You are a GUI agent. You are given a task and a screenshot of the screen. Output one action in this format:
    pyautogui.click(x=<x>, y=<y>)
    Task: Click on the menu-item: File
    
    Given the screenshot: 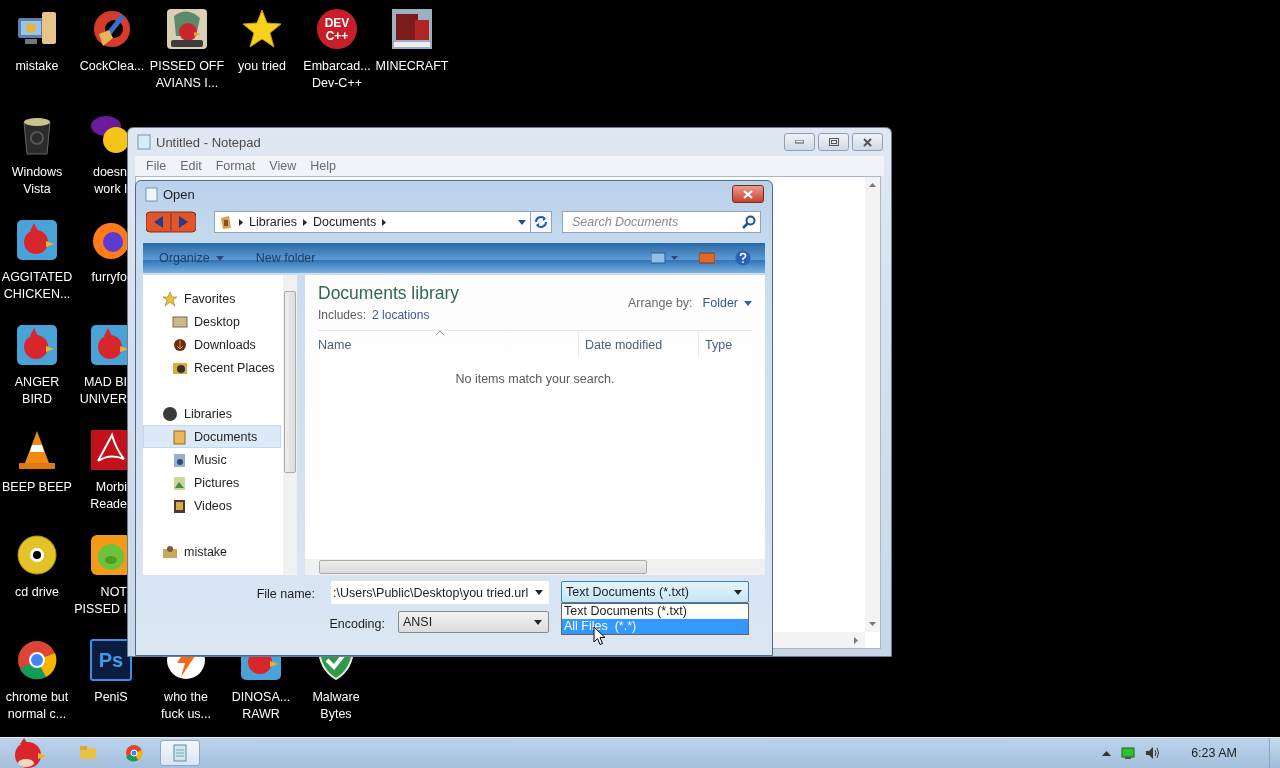 What is the action you would take?
    pyautogui.click(x=157, y=166)
    